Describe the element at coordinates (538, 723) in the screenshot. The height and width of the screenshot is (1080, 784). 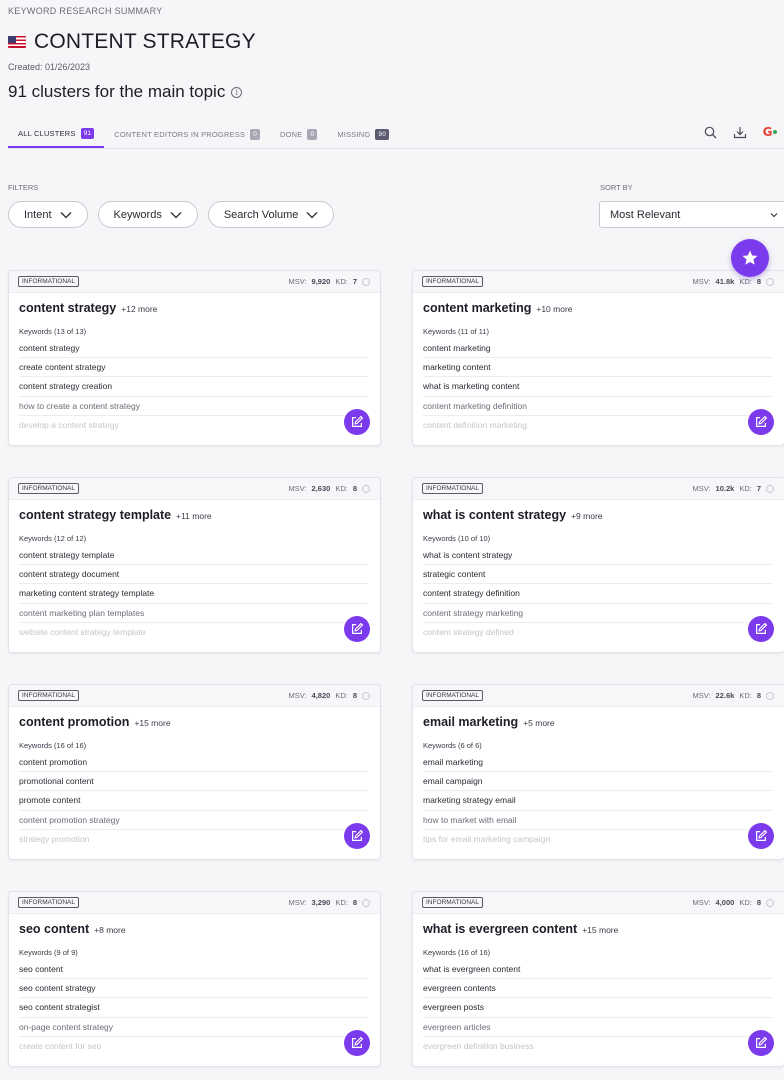
I see `more-keywords-link: +5 more` at that location.